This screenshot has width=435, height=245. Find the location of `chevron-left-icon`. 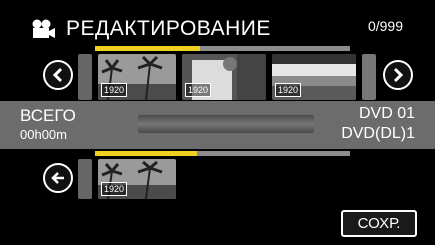

chevron-left-icon is located at coordinates (57, 75).